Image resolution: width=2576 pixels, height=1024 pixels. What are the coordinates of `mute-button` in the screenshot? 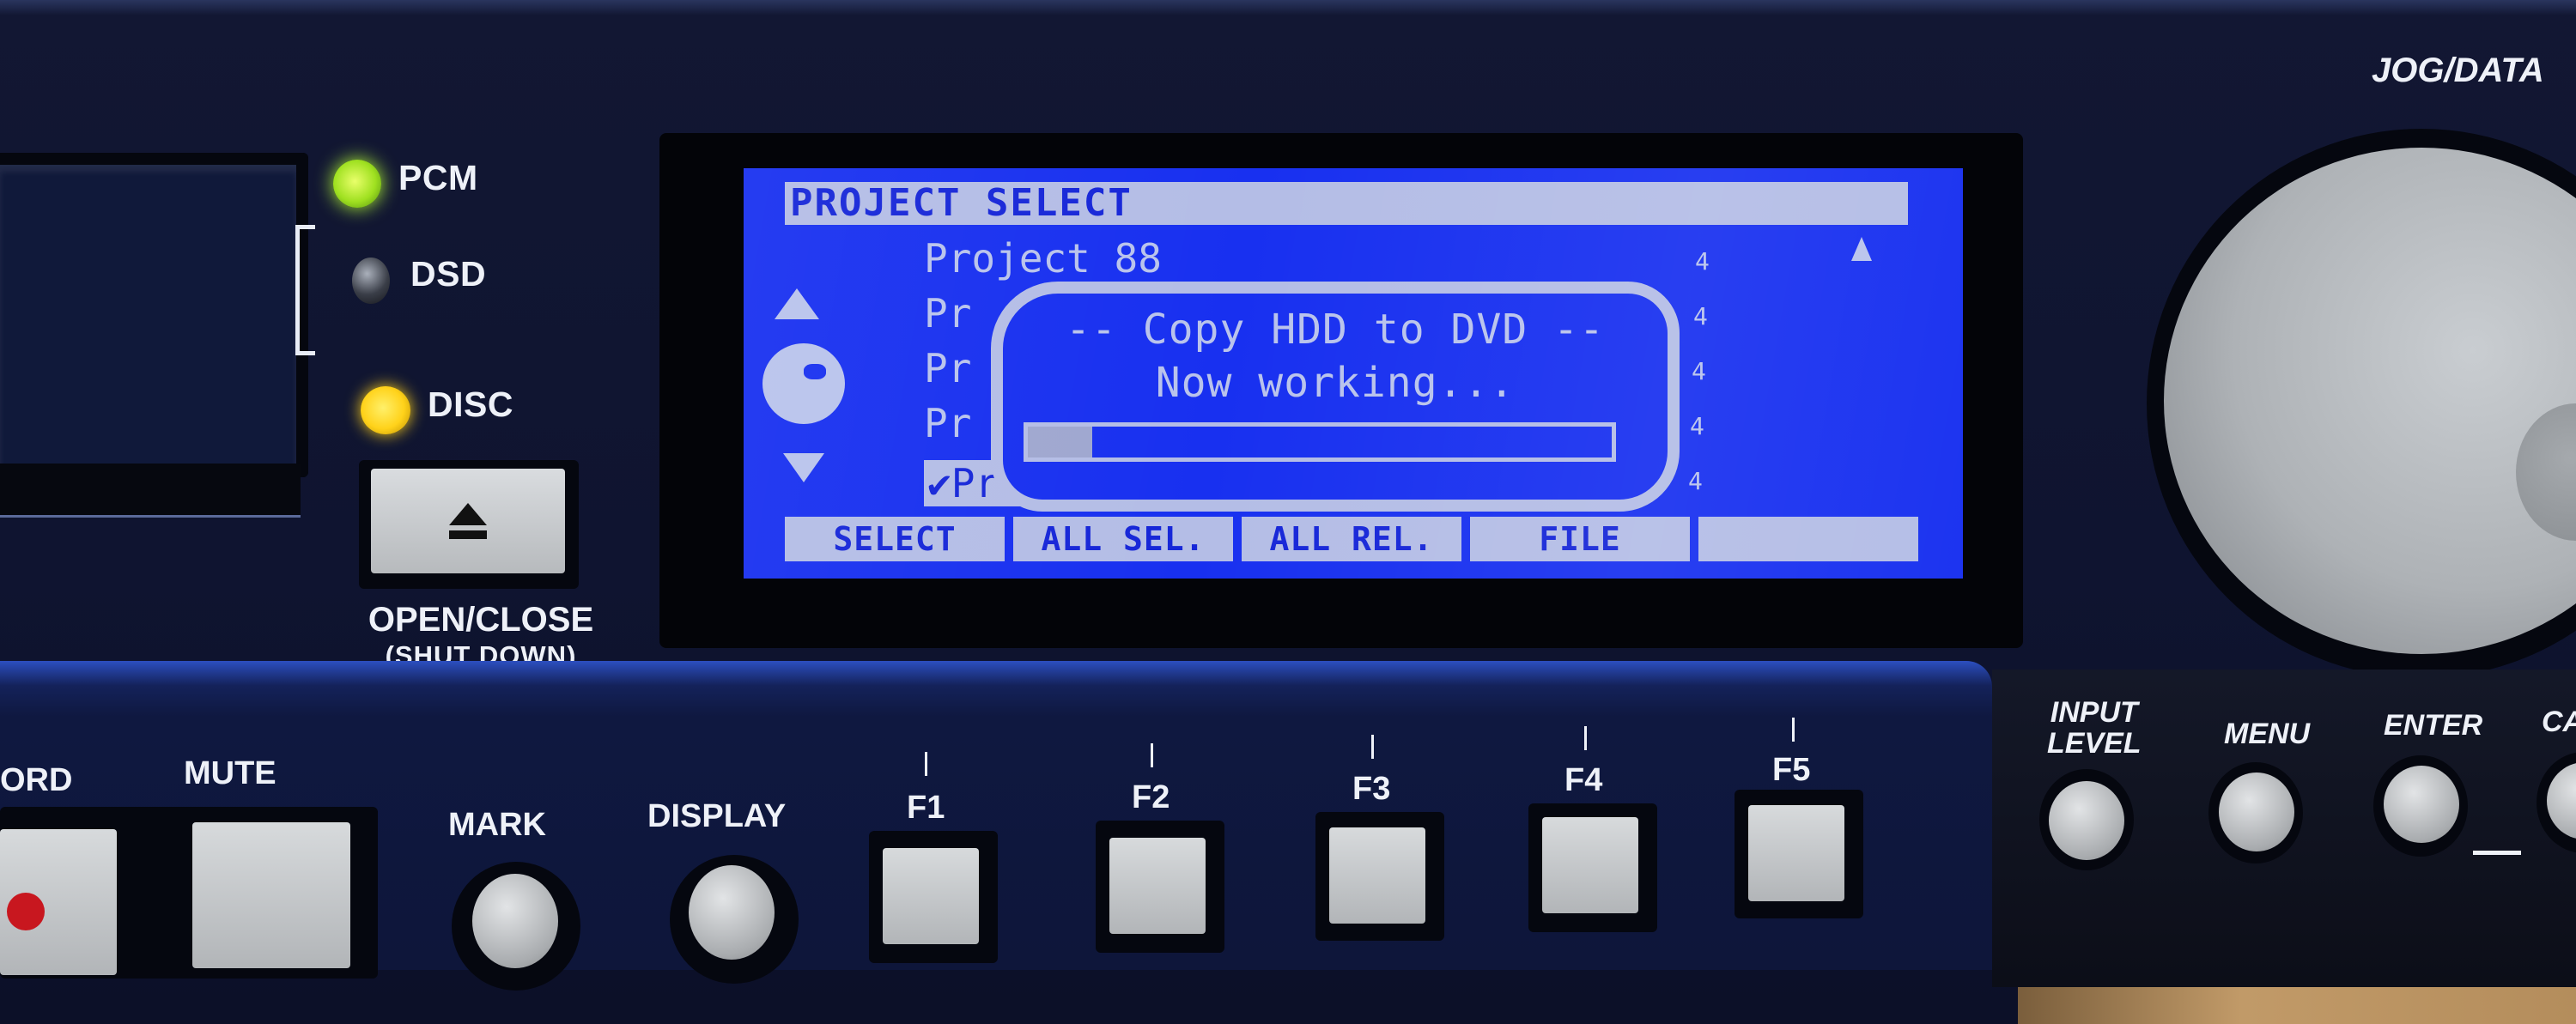 It's located at (271, 895).